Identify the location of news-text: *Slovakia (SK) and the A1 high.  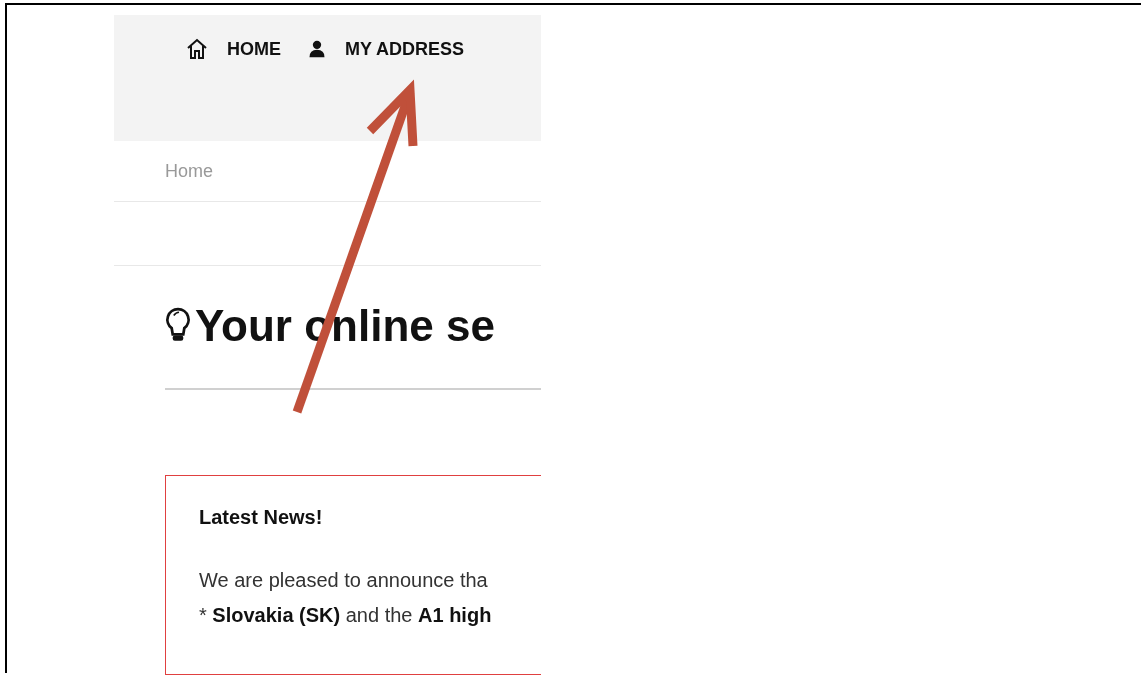
(346, 615).